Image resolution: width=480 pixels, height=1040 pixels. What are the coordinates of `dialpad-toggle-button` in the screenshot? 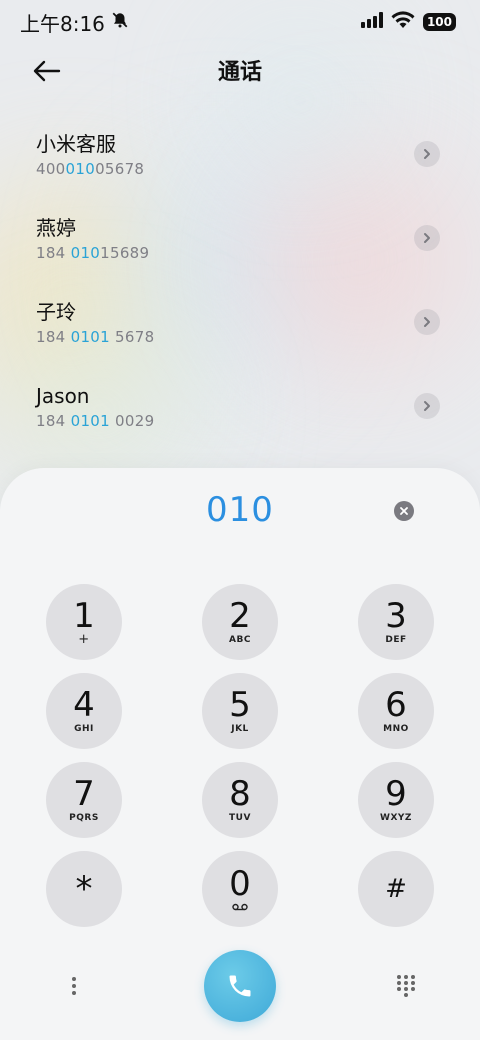 It's located at (406, 986).